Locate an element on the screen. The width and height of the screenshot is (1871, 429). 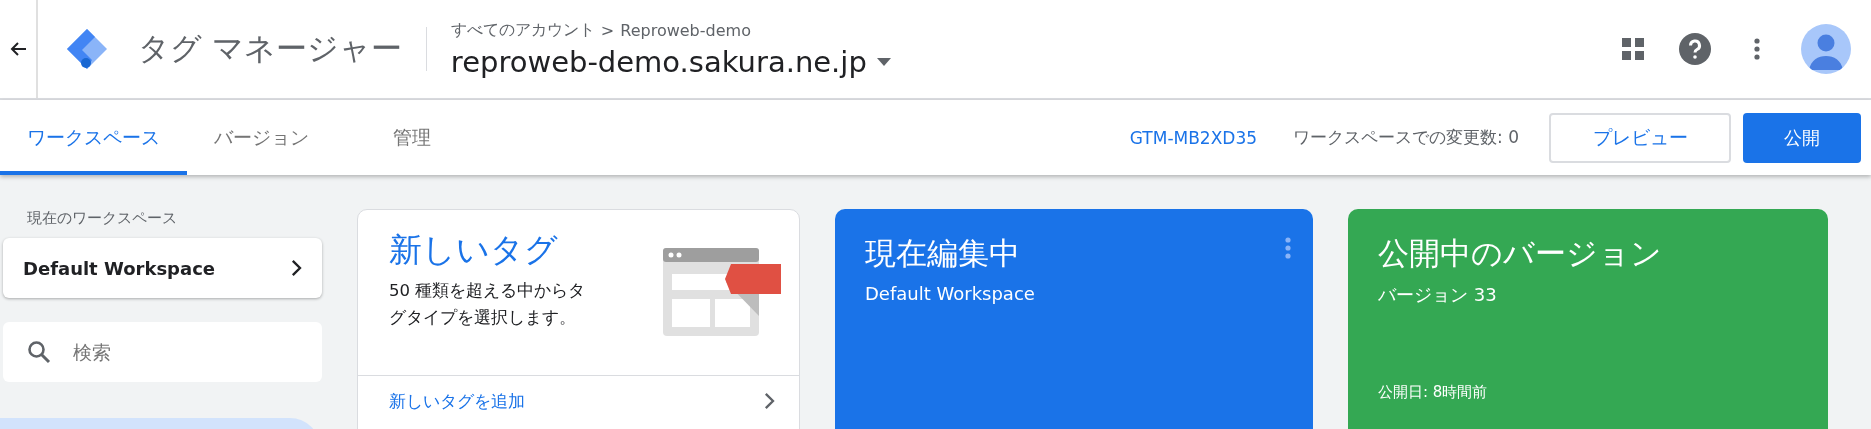
more-icon is located at coordinates (1757, 49).